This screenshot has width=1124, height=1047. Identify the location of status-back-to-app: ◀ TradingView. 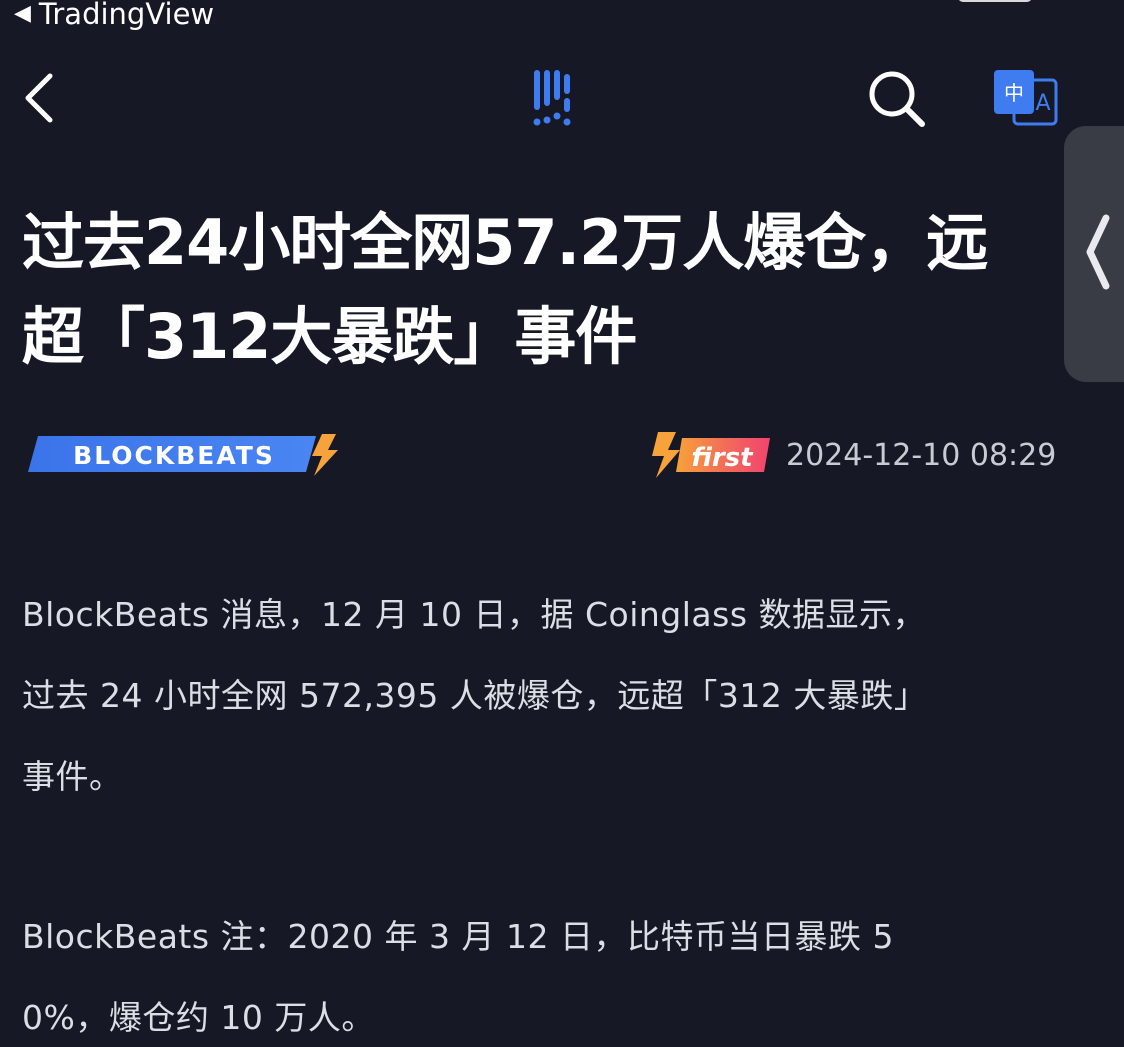
(114, 17).